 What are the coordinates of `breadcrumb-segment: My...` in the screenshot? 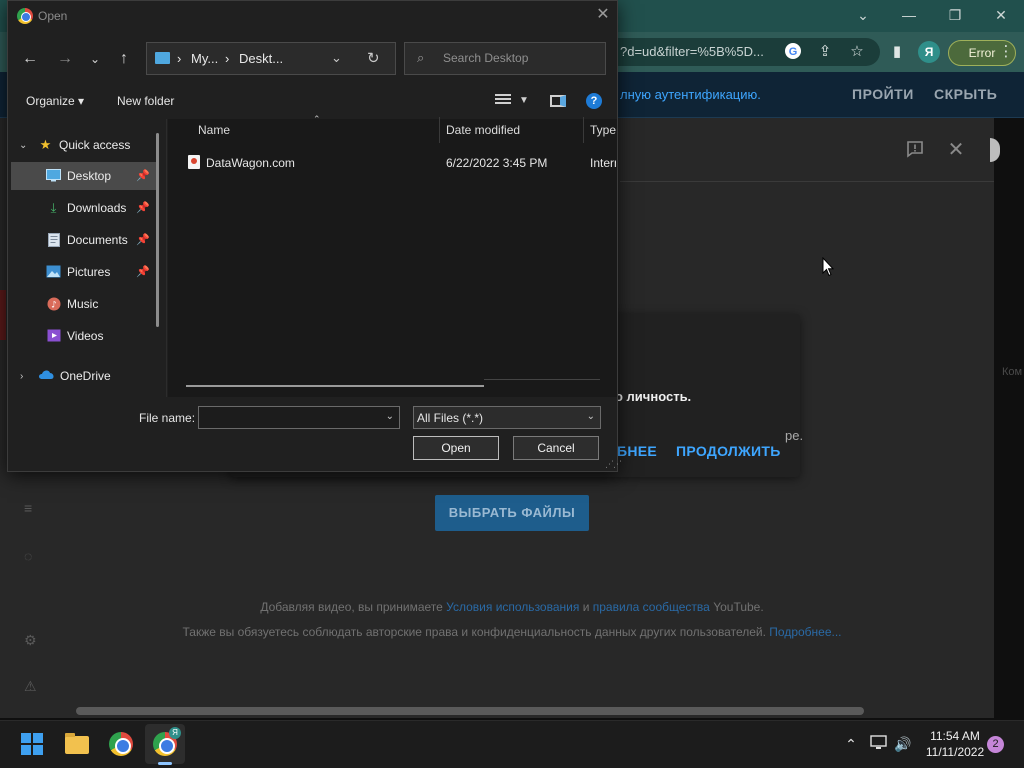 It's located at (204, 58).